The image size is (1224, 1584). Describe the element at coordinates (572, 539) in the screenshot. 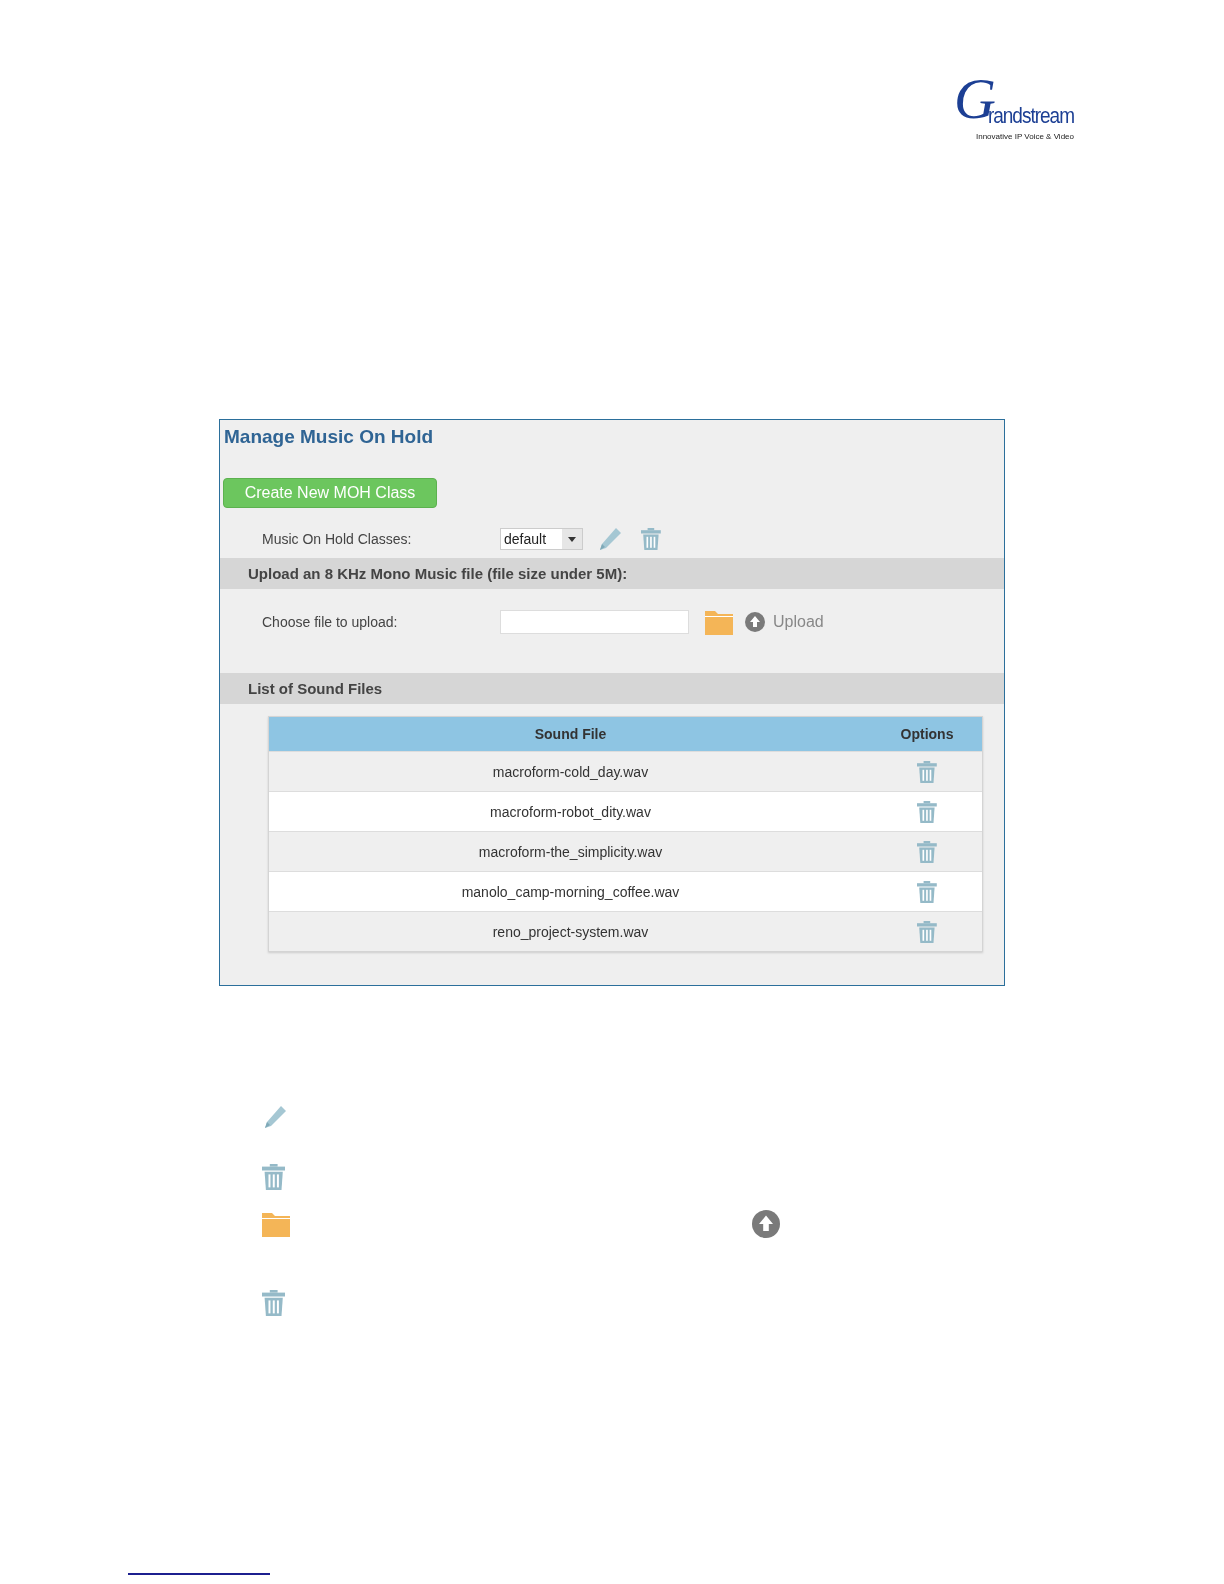

I see `caret-icon` at that location.